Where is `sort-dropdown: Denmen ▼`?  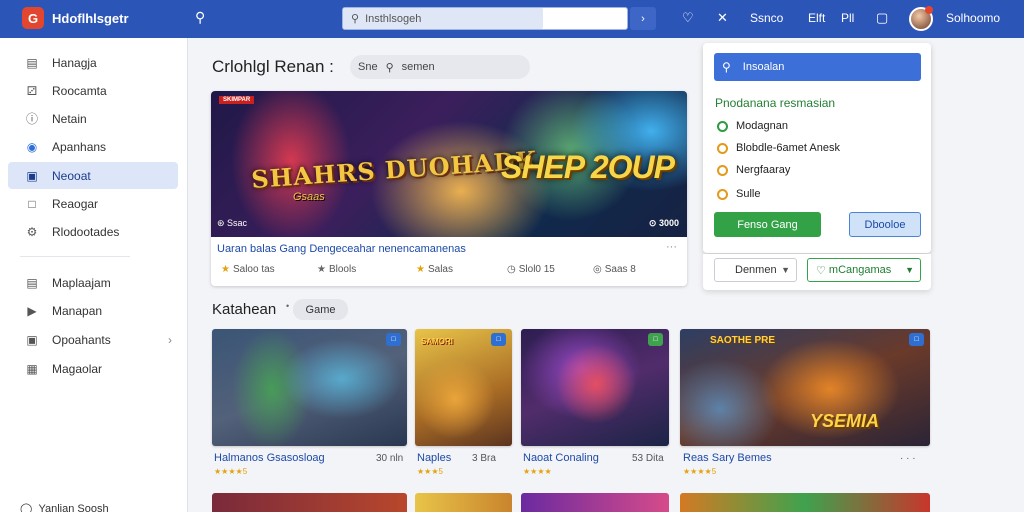 sort-dropdown: Denmen ▼ is located at coordinates (755, 270).